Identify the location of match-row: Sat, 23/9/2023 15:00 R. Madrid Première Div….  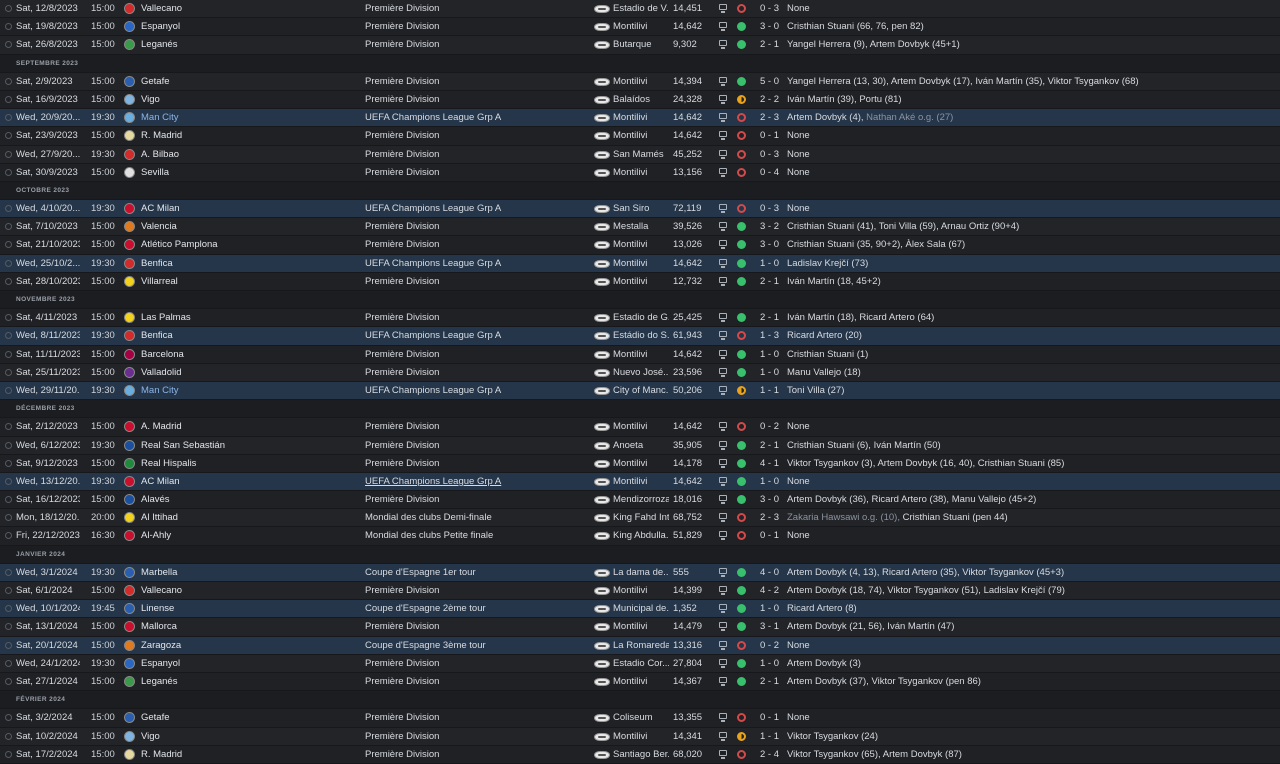
(640, 136).